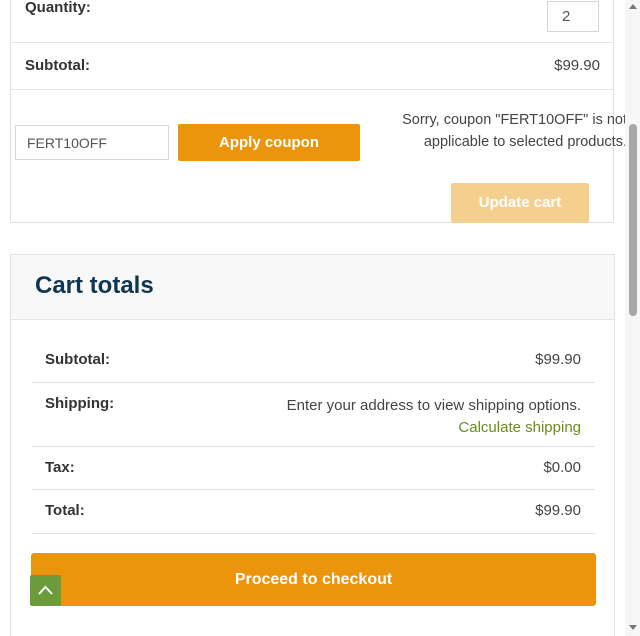 The image size is (640, 636). I want to click on coupon-code-input: FERT10OFF, so click(92, 142).